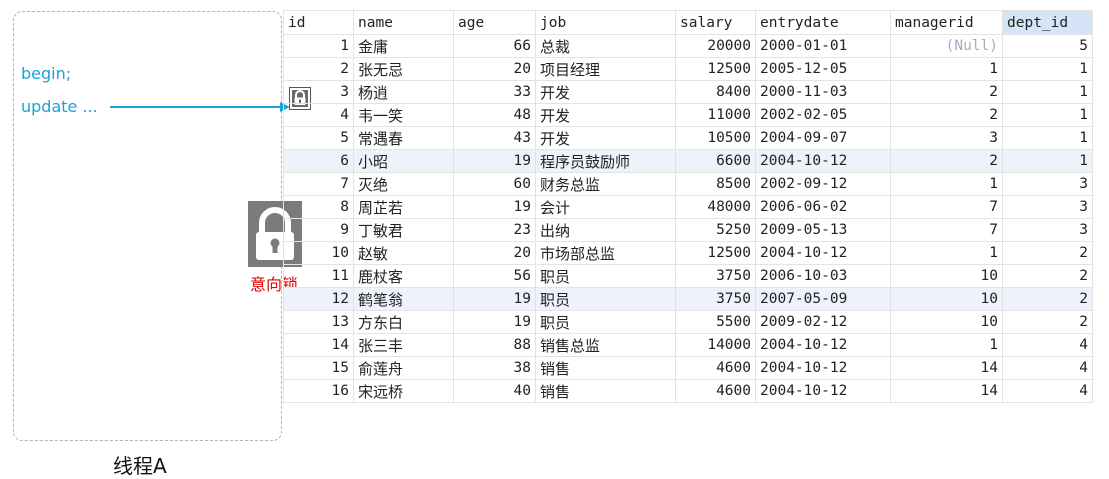 The image size is (1109, 479). What do you see at coordinates (403, 46) in the screenshot?
I see `cell-name: 金庸` at bounding box center [403, 46].